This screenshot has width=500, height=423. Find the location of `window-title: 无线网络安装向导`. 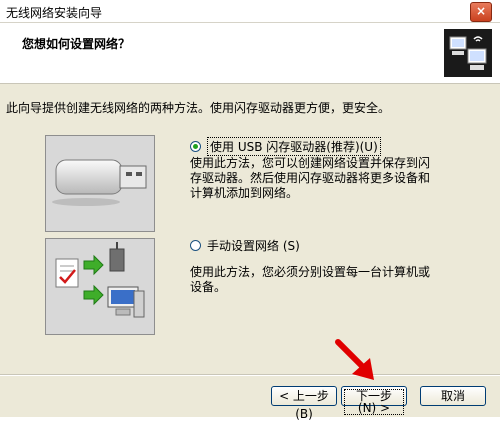

window-title: 无线网络安装向导 is located at coordinates (54, 13).